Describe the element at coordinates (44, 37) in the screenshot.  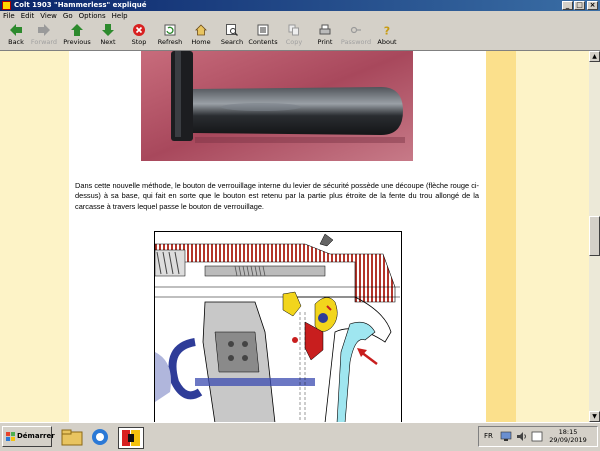
I see `forward-button: Forward` at that location.